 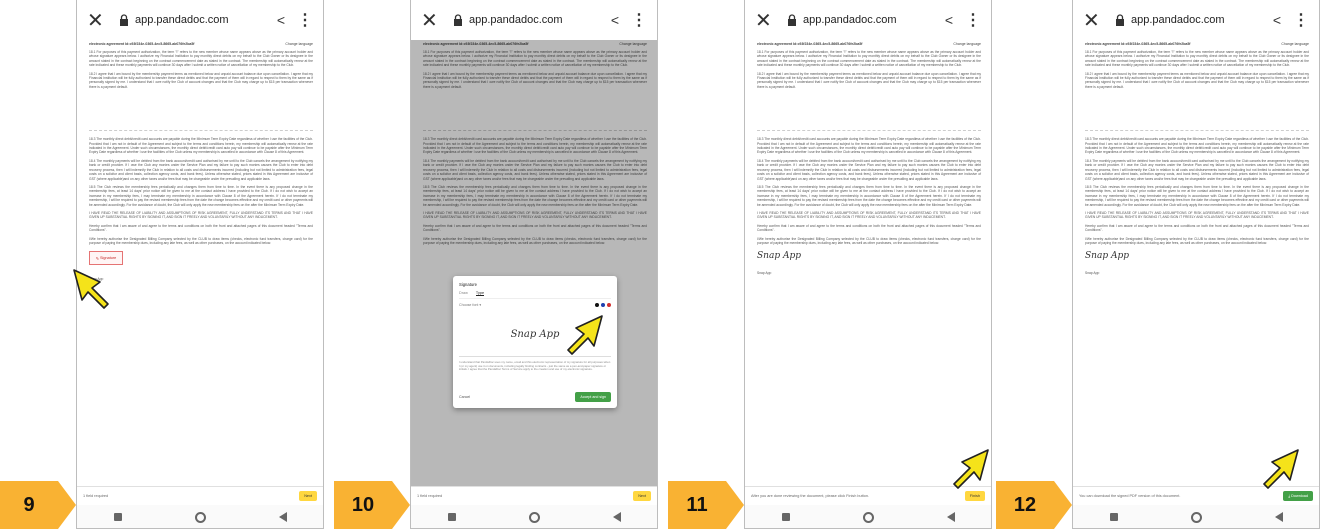 I want to click on cancel-button: Cancel, so click(x=464, y=397).